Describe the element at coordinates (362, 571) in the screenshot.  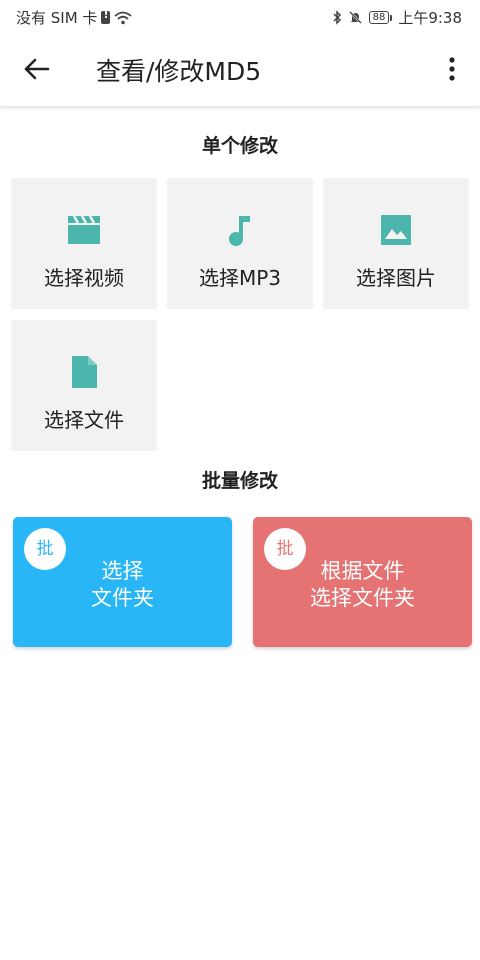
I see `select-folder-by-file-line1: 根据文件` at that location.